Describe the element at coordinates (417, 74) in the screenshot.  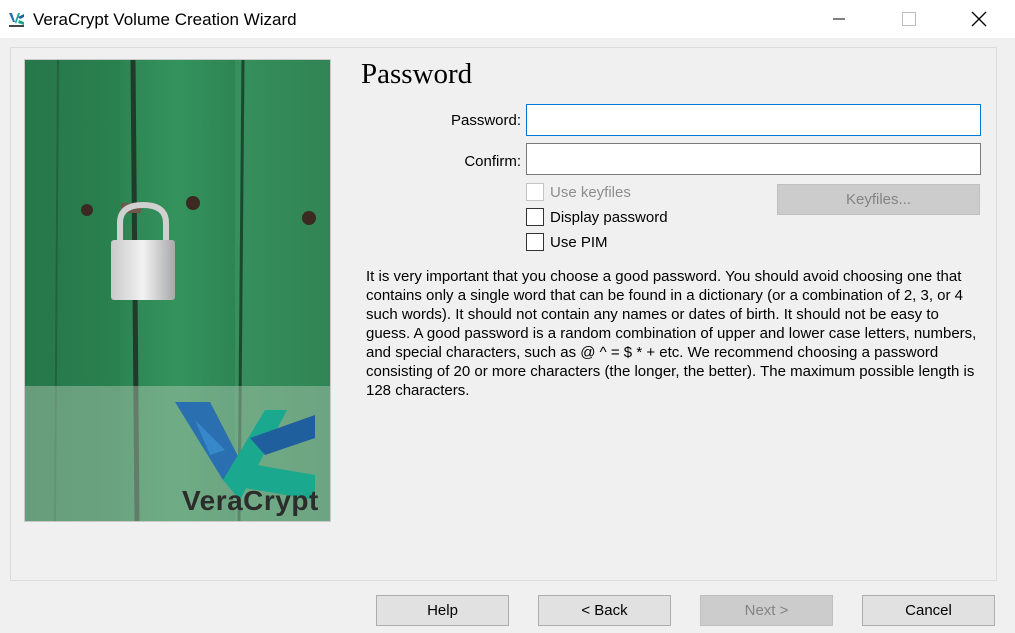
I see `page-title: Password` at that location.